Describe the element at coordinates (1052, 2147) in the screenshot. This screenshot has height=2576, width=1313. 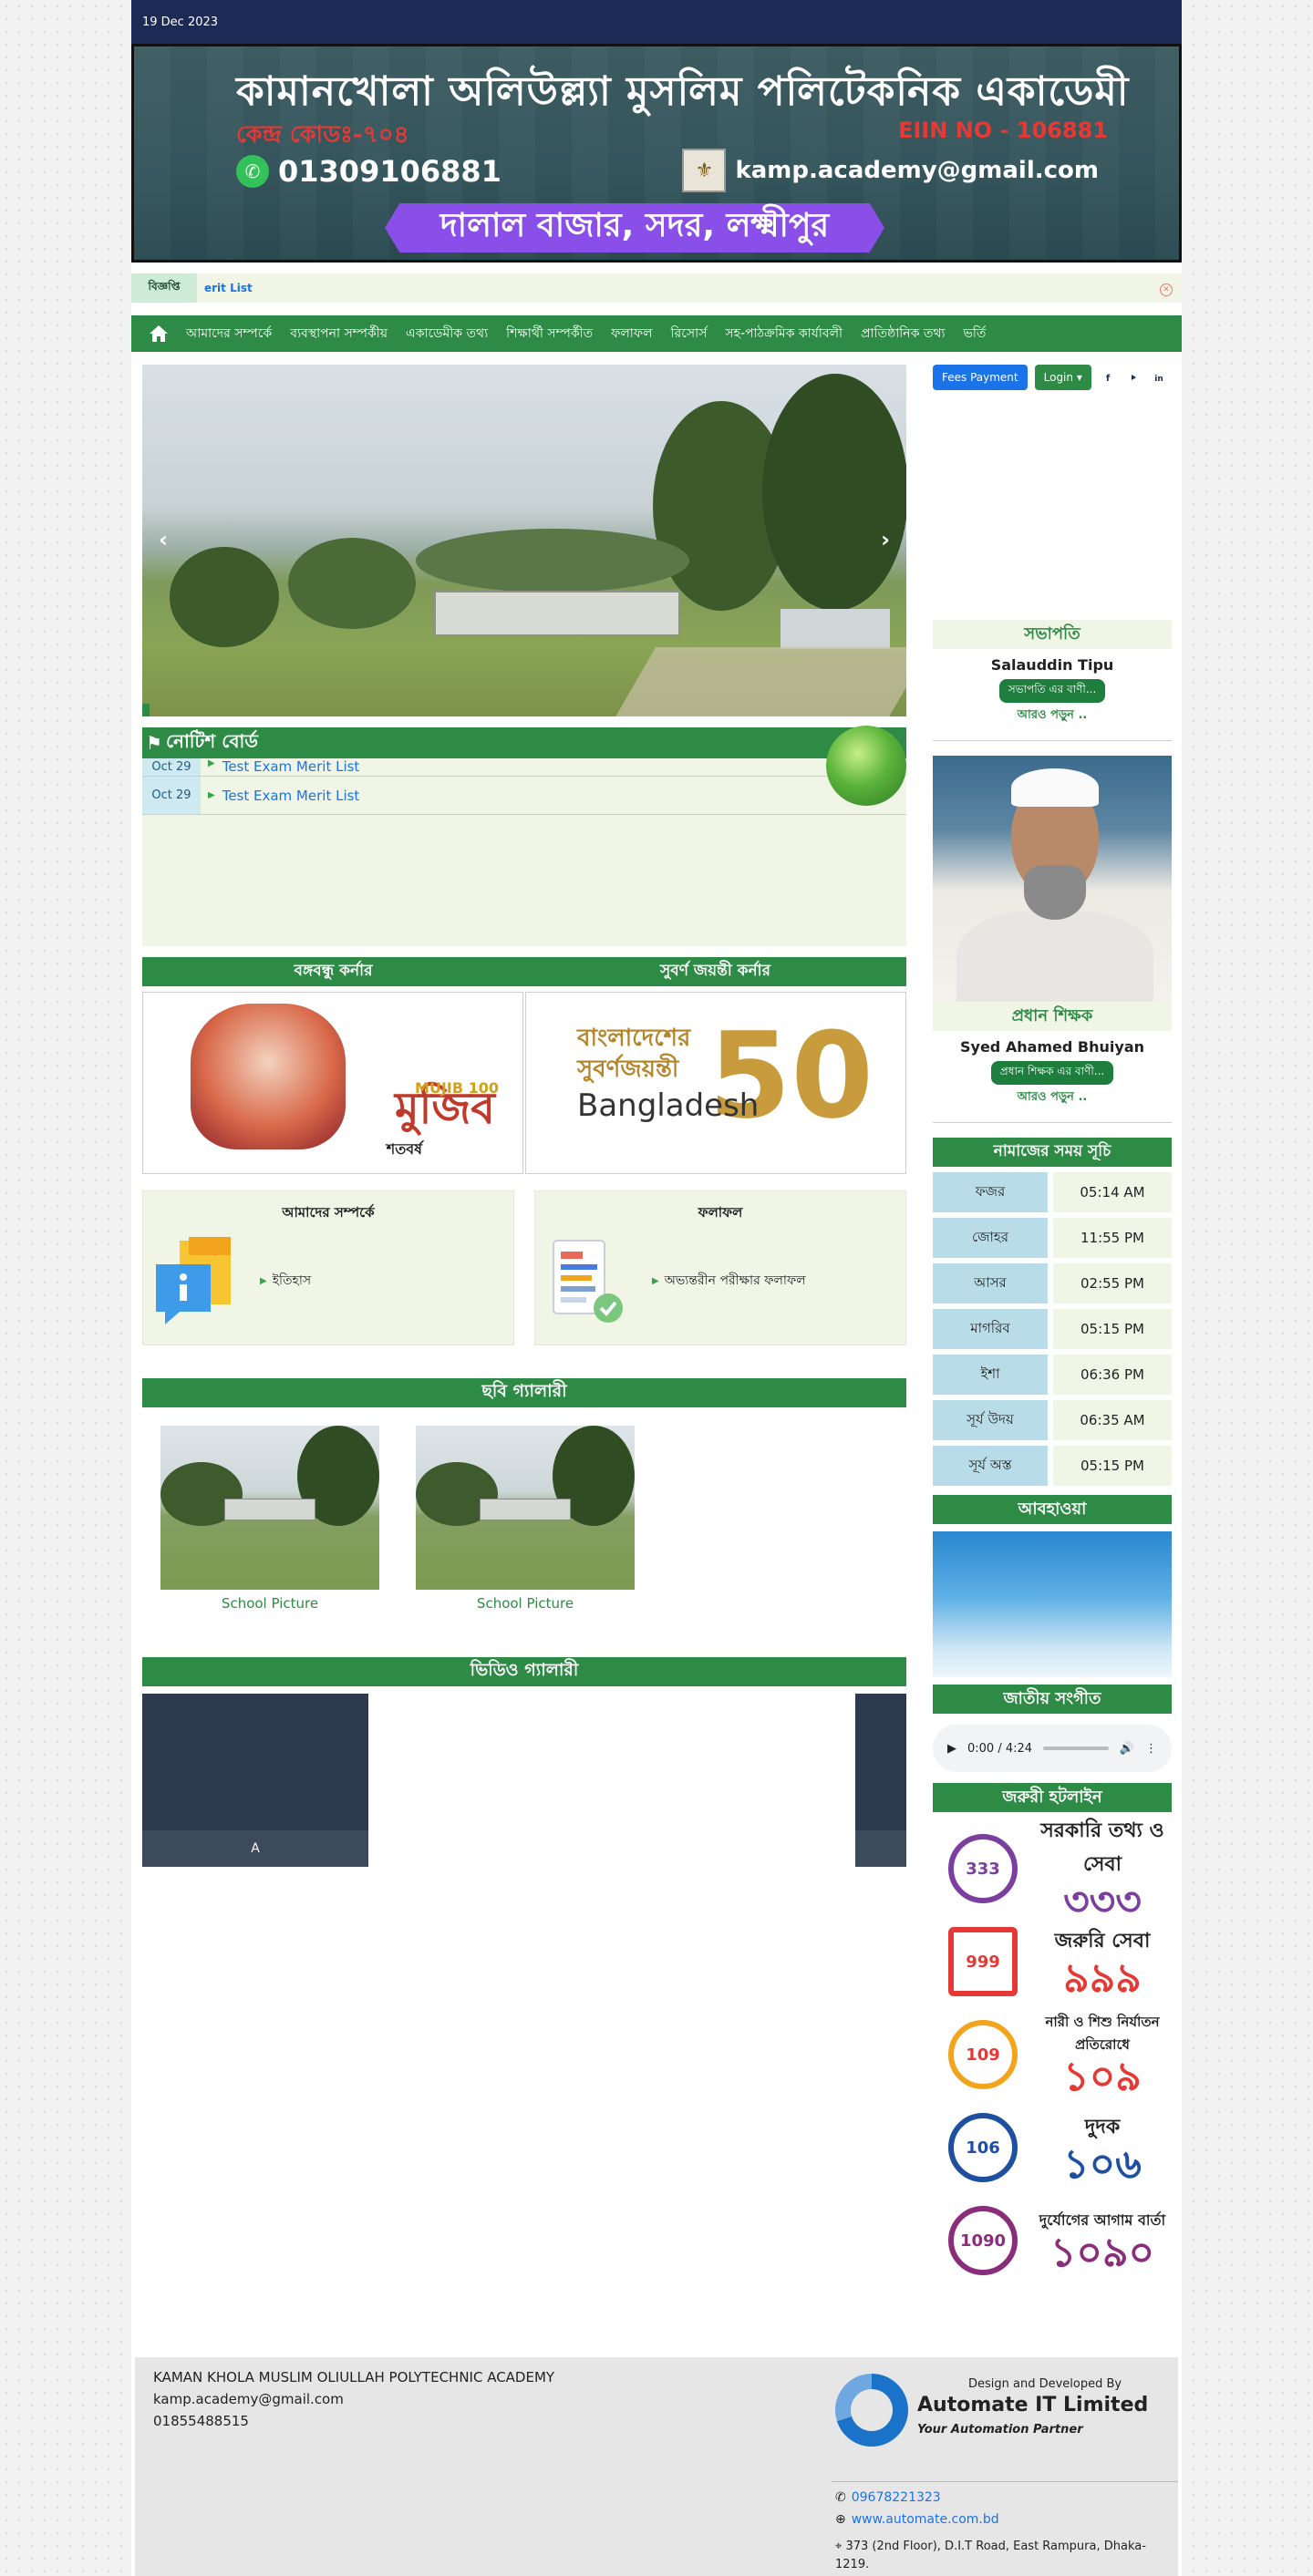
I see `hotline-item: 106 দুদক ১০৬` at that location.